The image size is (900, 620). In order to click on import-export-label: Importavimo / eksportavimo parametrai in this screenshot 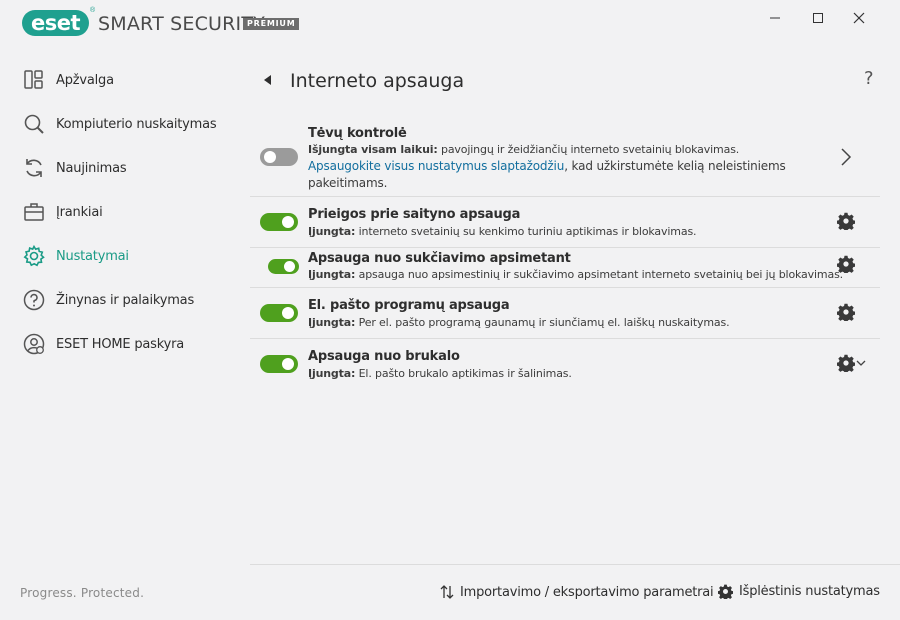, I will do `click(587, 592)`.